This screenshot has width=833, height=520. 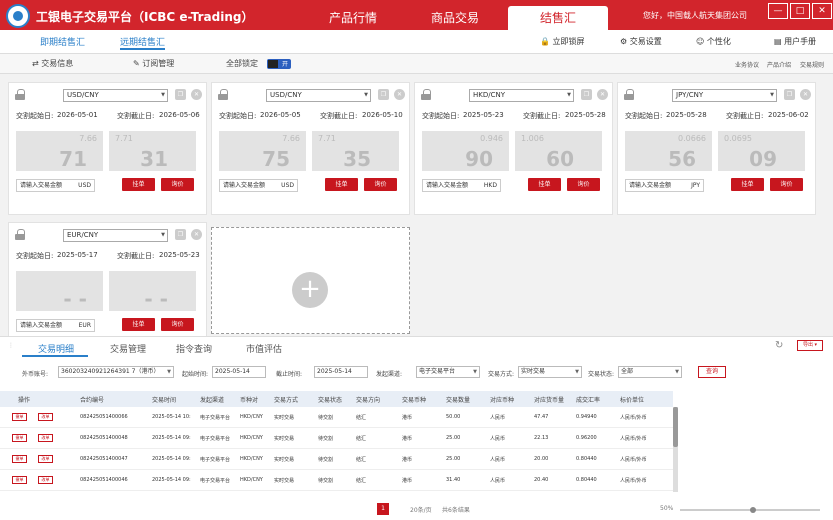 I want to click on add-icon: +, so click(x=310, y=290).